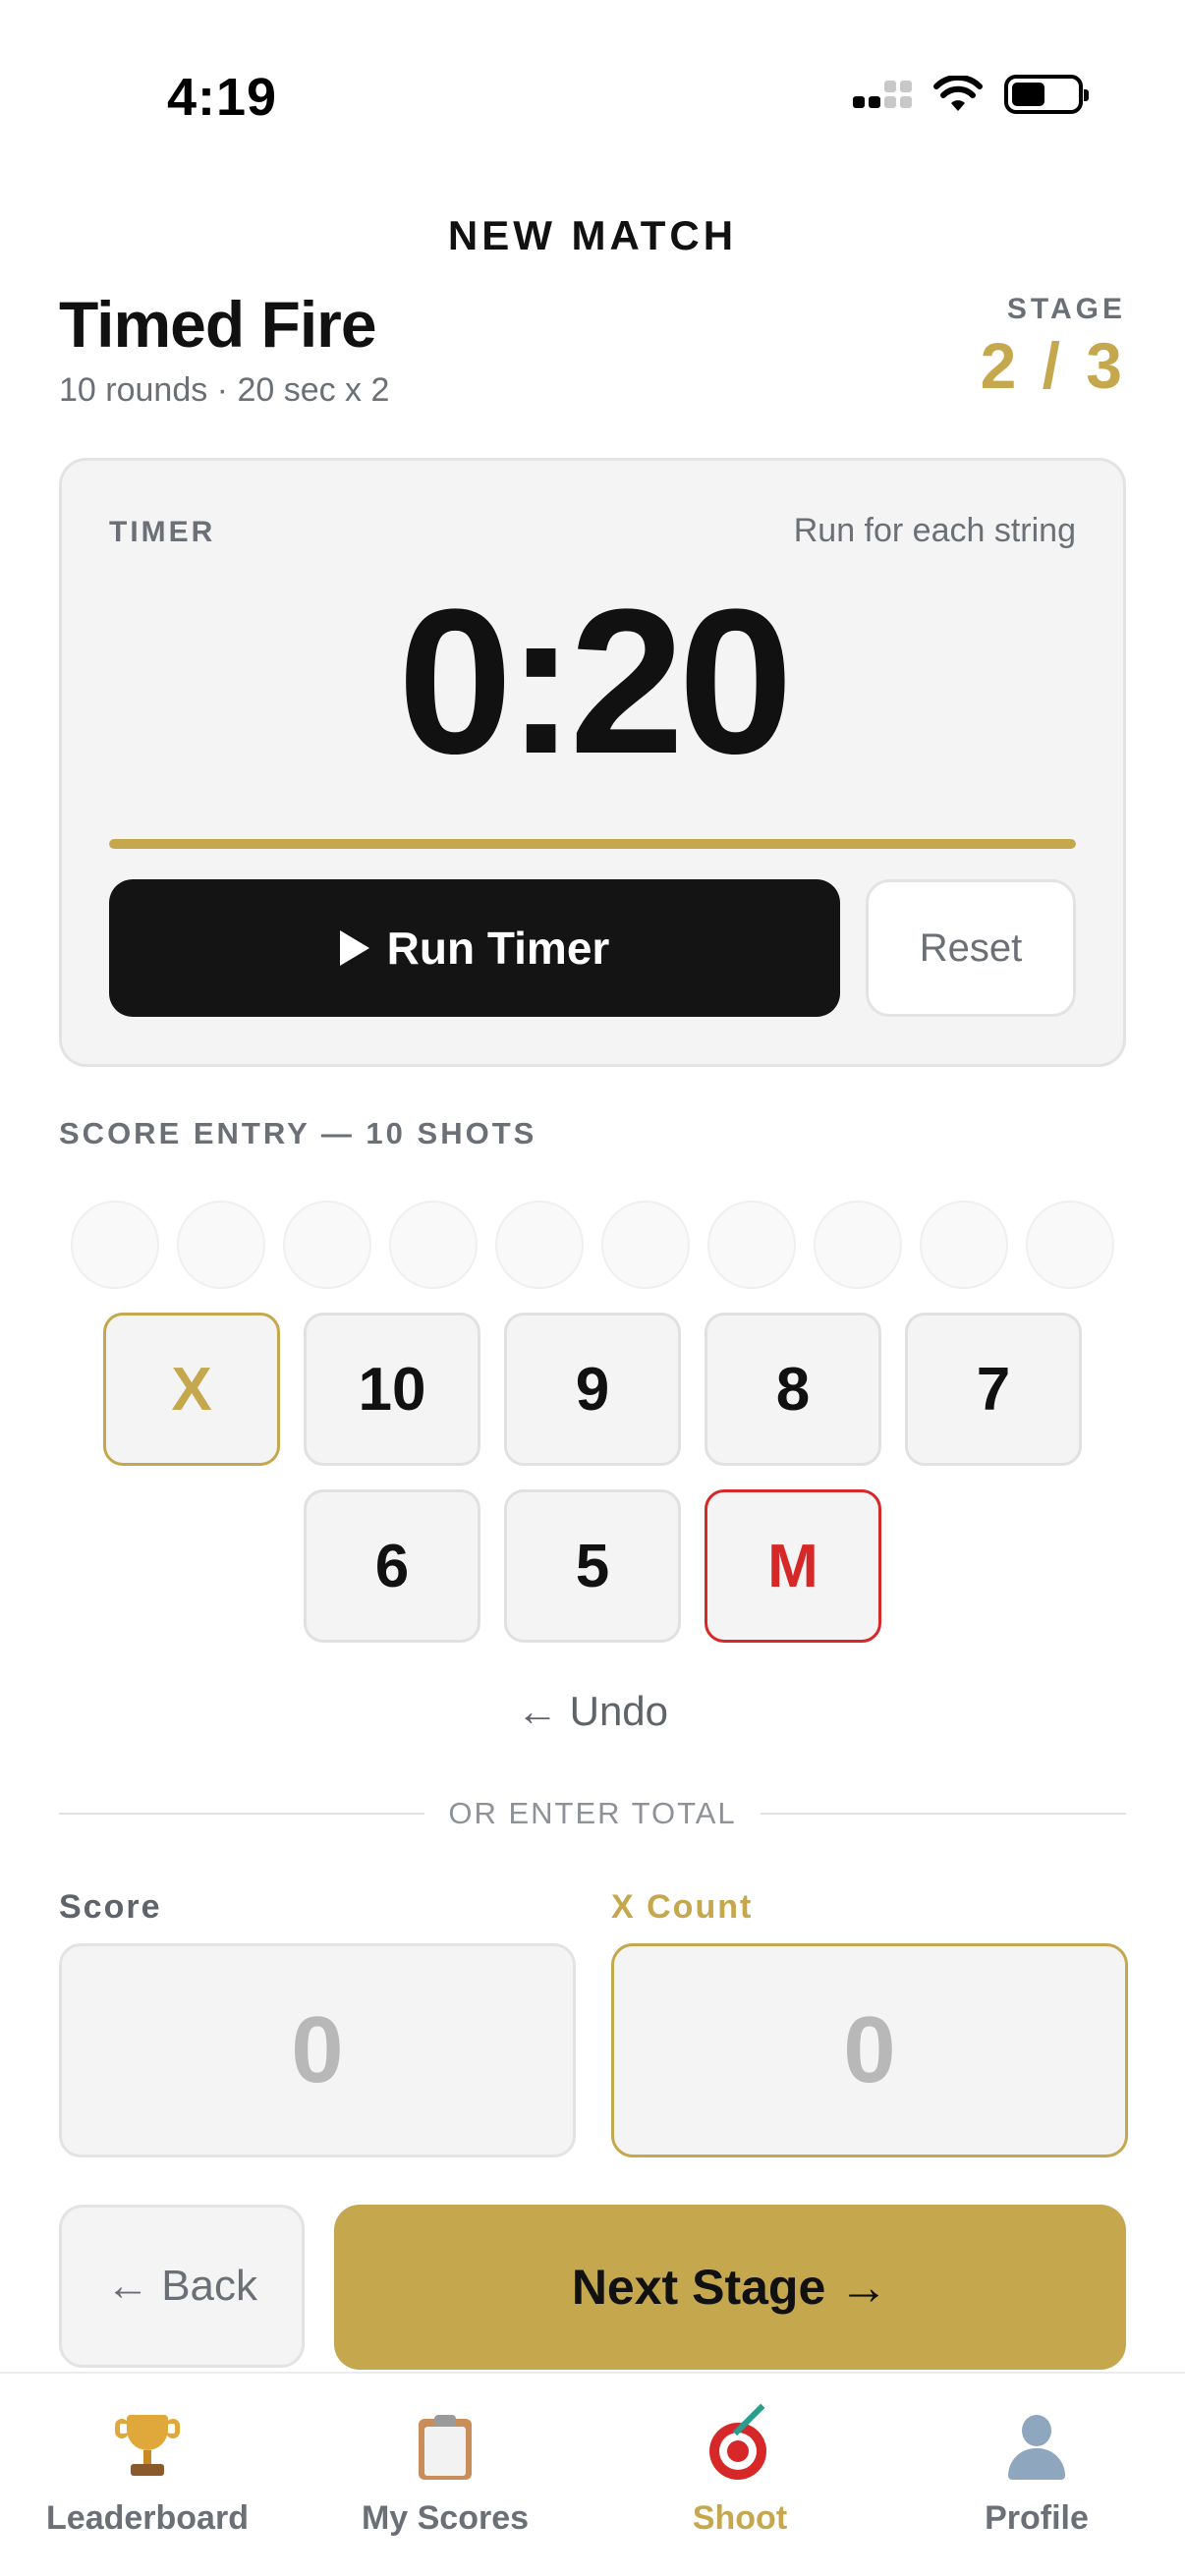  I want to click on tab-label: Shoot, so click(740, 2518).